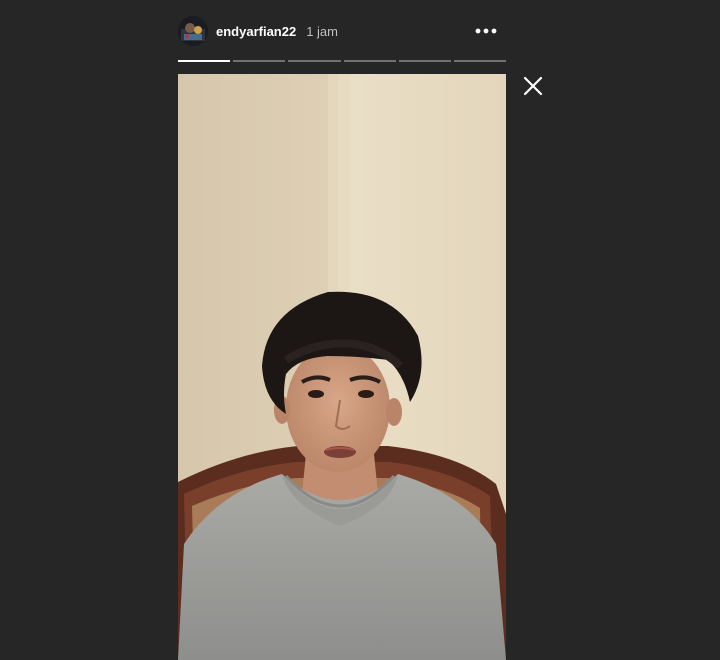 The image size is (720, 660). I want to click on username: endyarfian22, so click(256, 31).